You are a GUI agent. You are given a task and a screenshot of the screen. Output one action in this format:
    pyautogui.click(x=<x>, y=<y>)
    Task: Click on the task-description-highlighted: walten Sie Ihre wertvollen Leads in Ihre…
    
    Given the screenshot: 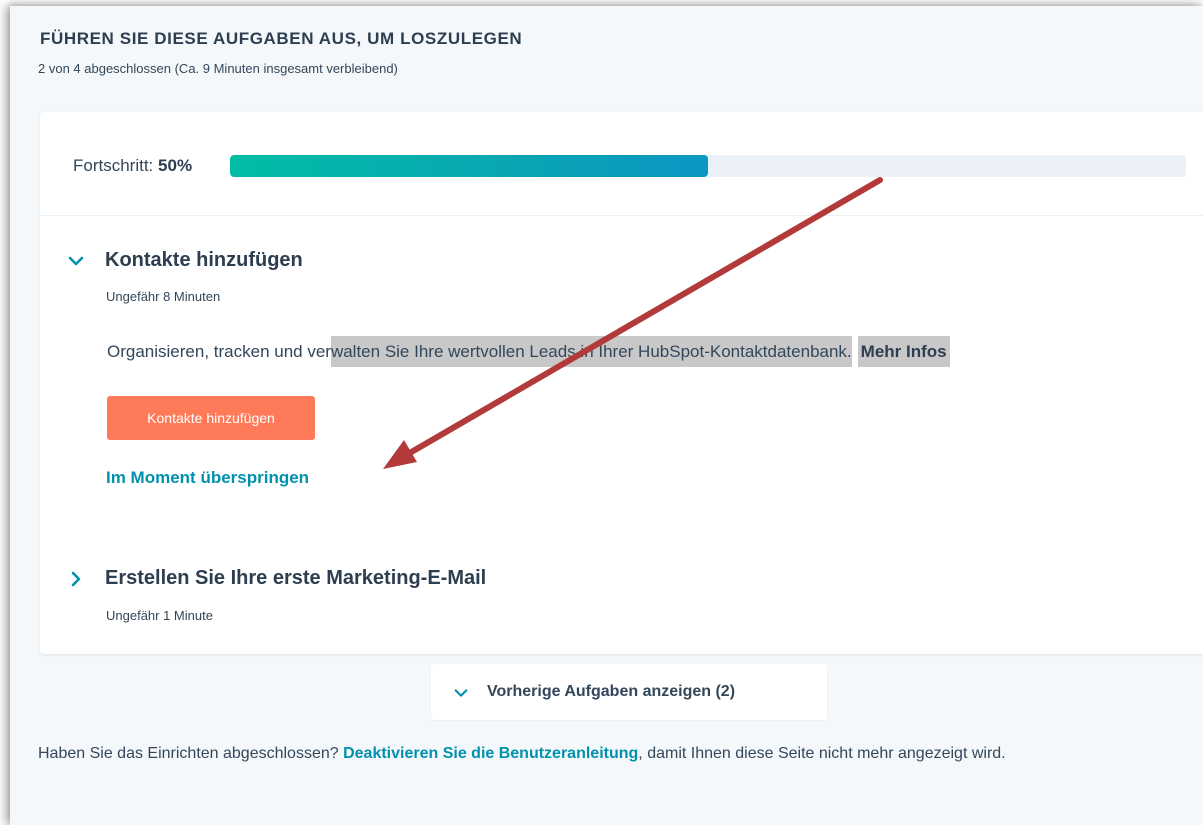 What is the action you would take?
    pyautogui.click(x=591, y=351)
    